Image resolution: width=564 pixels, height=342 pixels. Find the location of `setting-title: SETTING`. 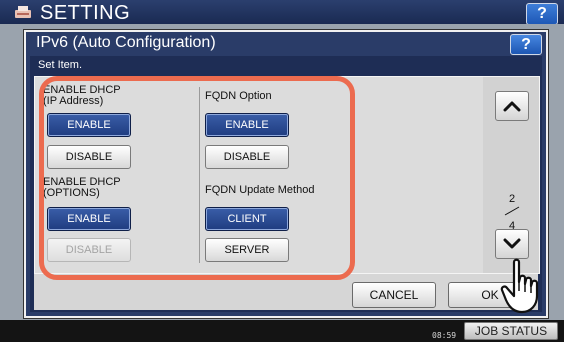

setting-title: SETTING is located at coordinates (85, 13).